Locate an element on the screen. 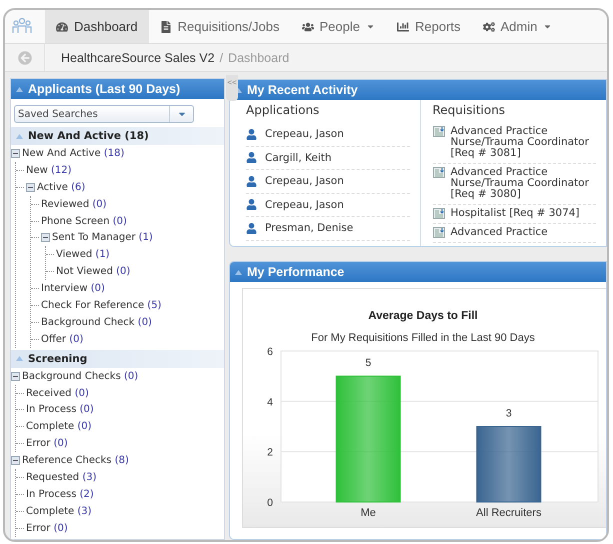 This screenshot has width=613, height=544. tree-item: Requested (3) is located at coordinates (61, 477).